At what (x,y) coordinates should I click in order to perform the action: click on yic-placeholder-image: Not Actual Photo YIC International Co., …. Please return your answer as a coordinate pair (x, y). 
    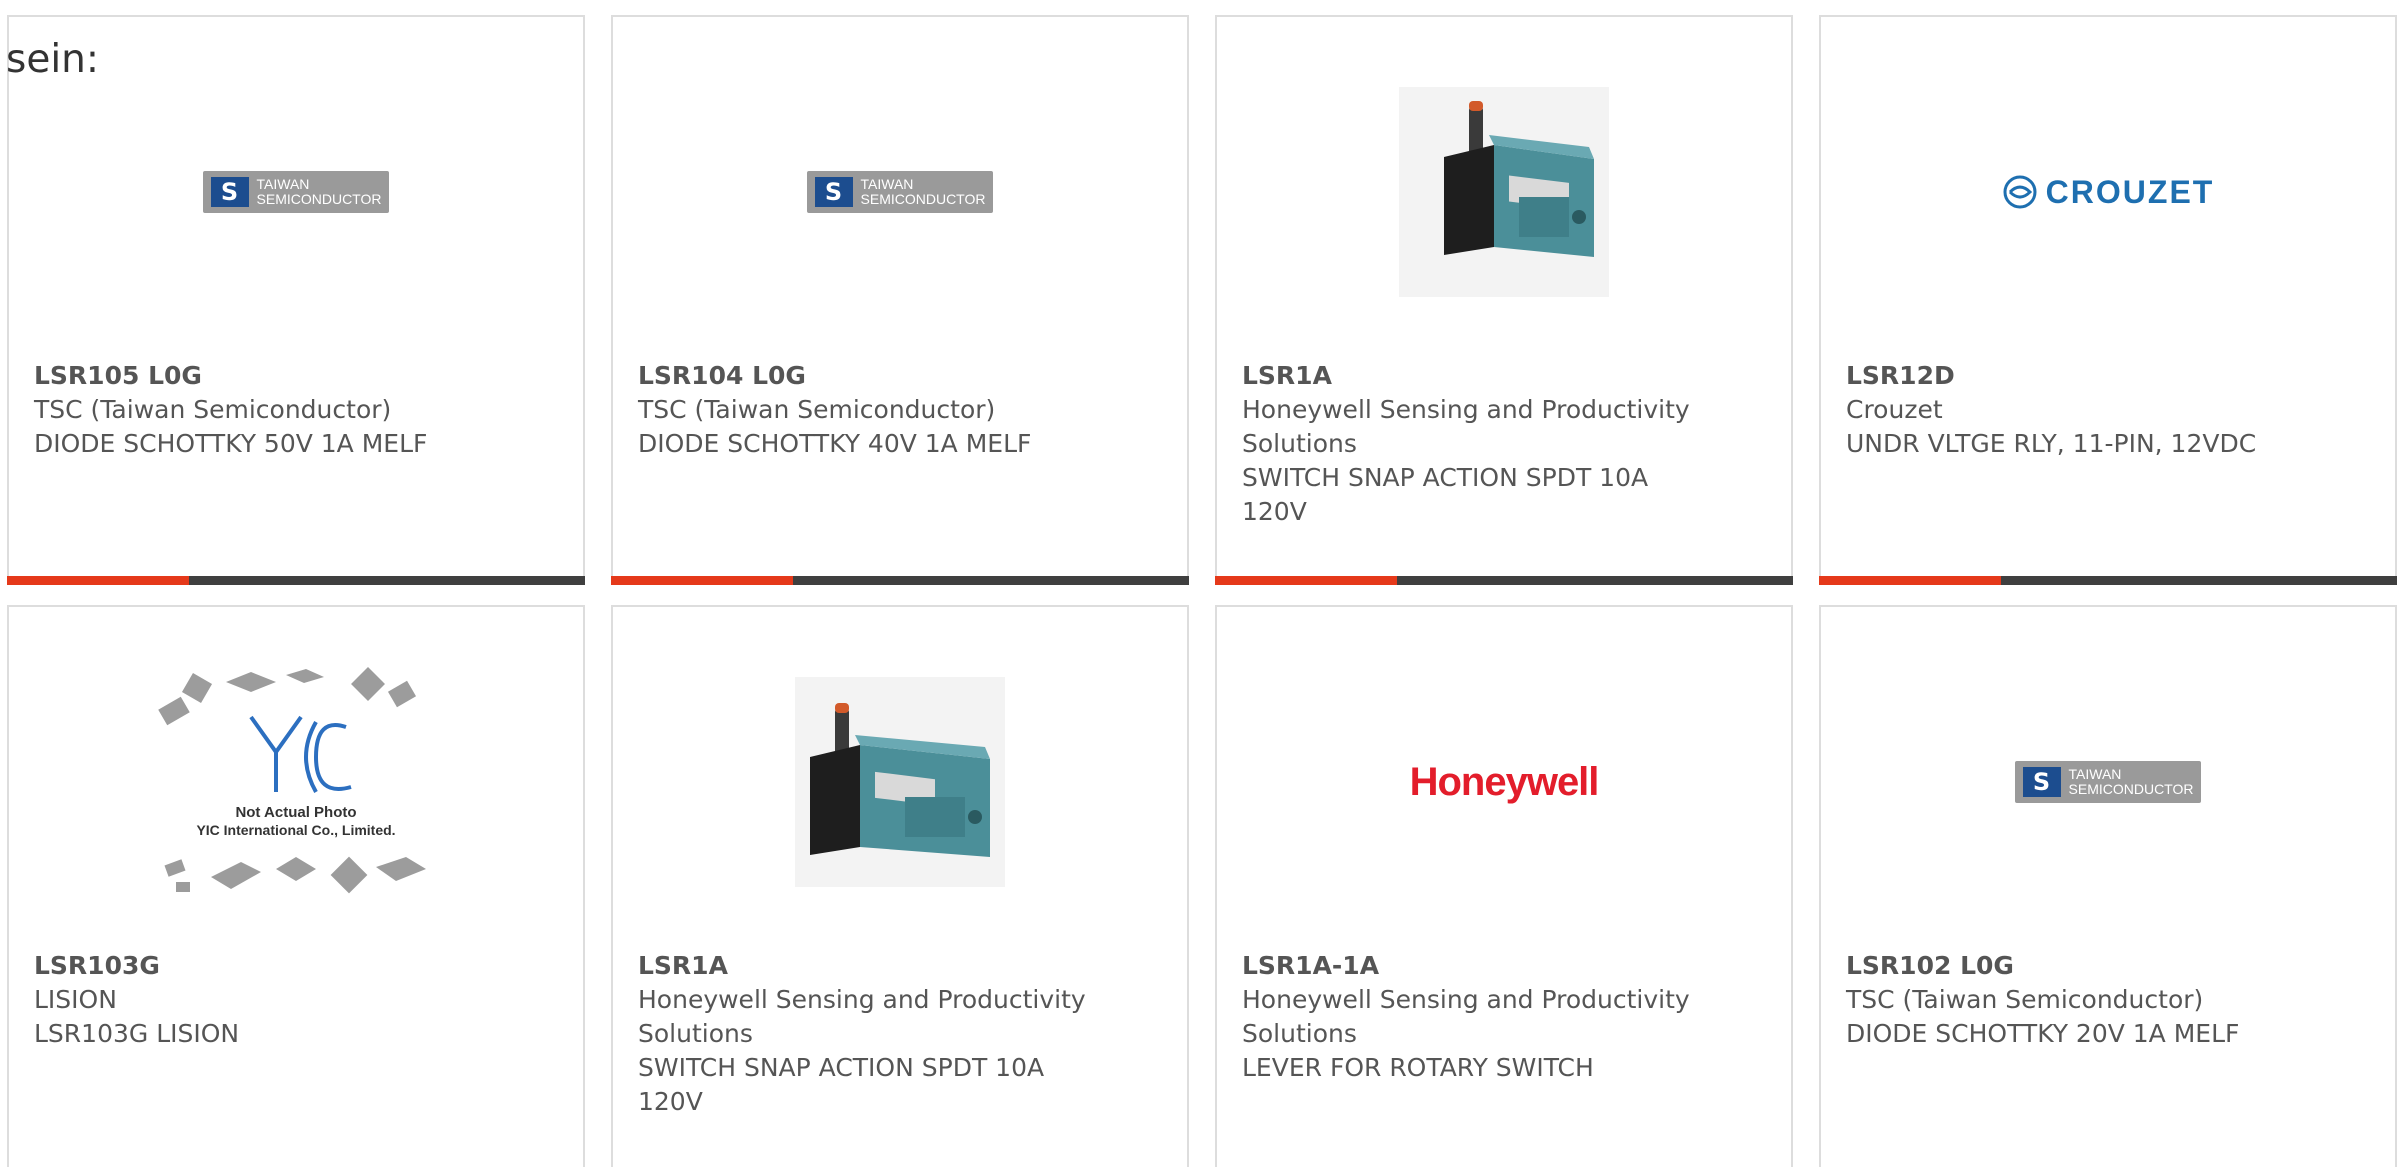
    Looking at the image, I should click on (292, 780).